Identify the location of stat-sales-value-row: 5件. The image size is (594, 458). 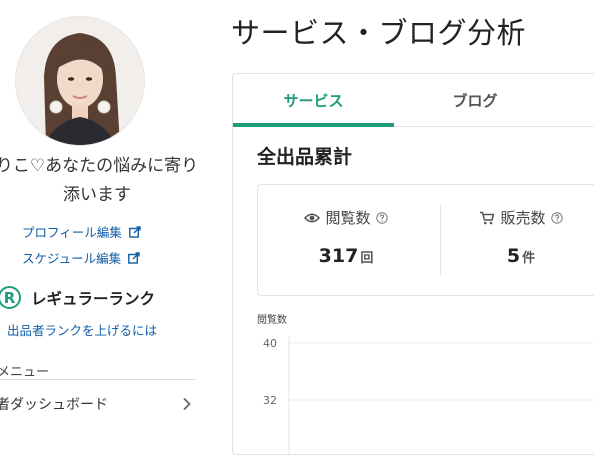
(517, 256).